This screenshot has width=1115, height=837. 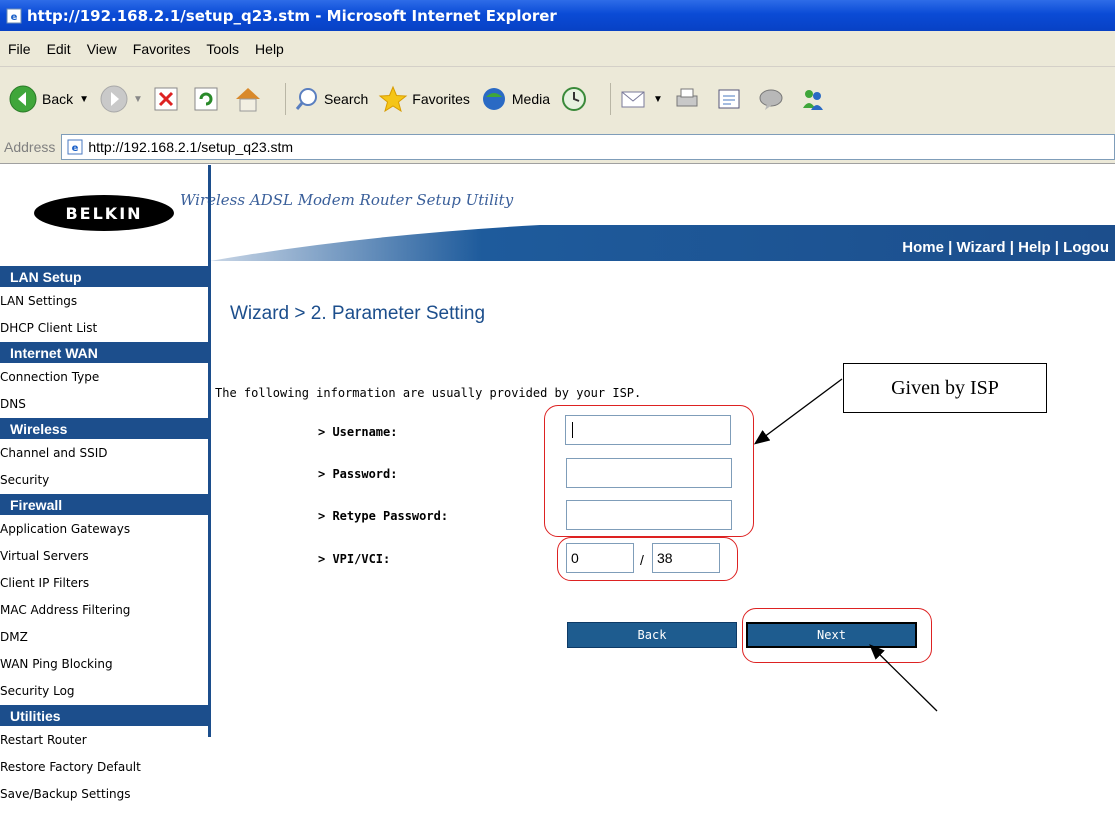 What do you see at coordinates (105, 715) in the screenshot?
I see `sidebar-head-utilities: Utilities` at bounding box center [105, 715].